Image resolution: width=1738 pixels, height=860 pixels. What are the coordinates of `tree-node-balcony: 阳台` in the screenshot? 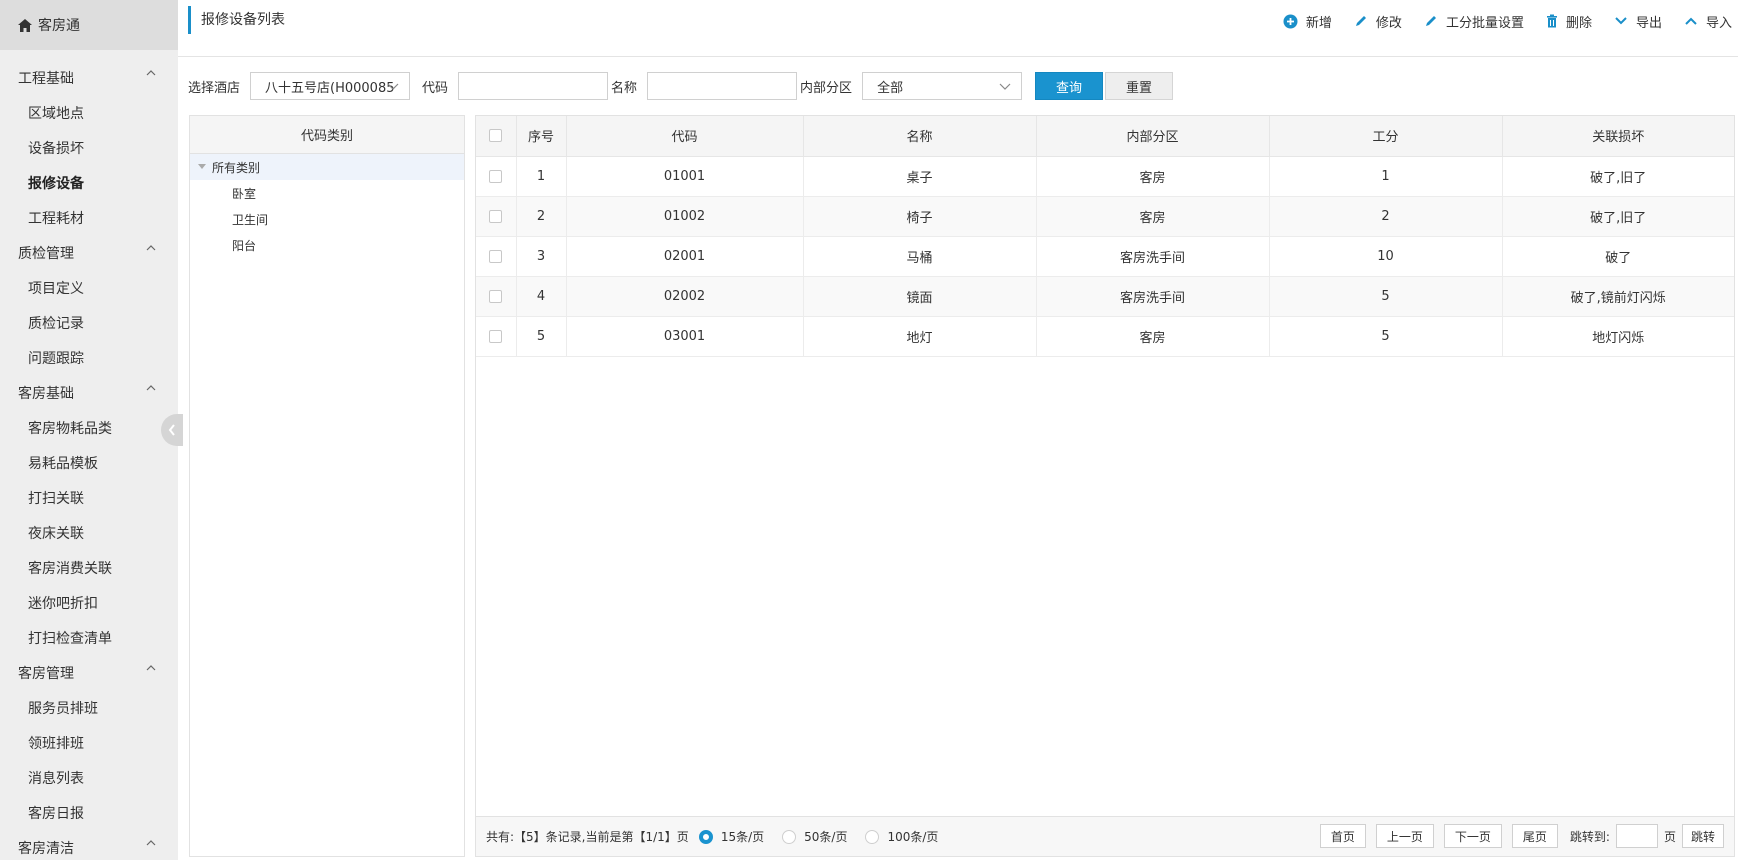 It's located at (327, 245).